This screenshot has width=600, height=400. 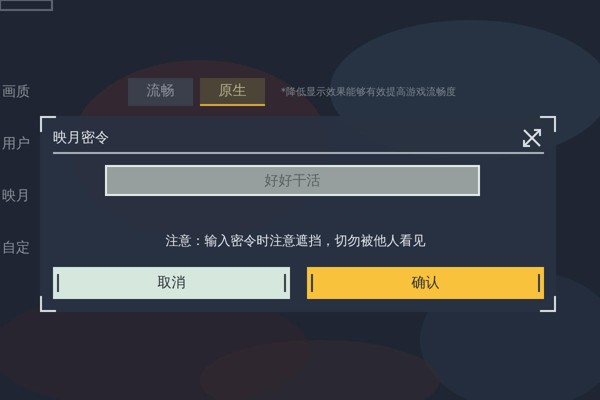 What do you see at coordinates (425, 283) in the screenshot?
I see `confirm-button: 确认` at bounding box center [425, 283].